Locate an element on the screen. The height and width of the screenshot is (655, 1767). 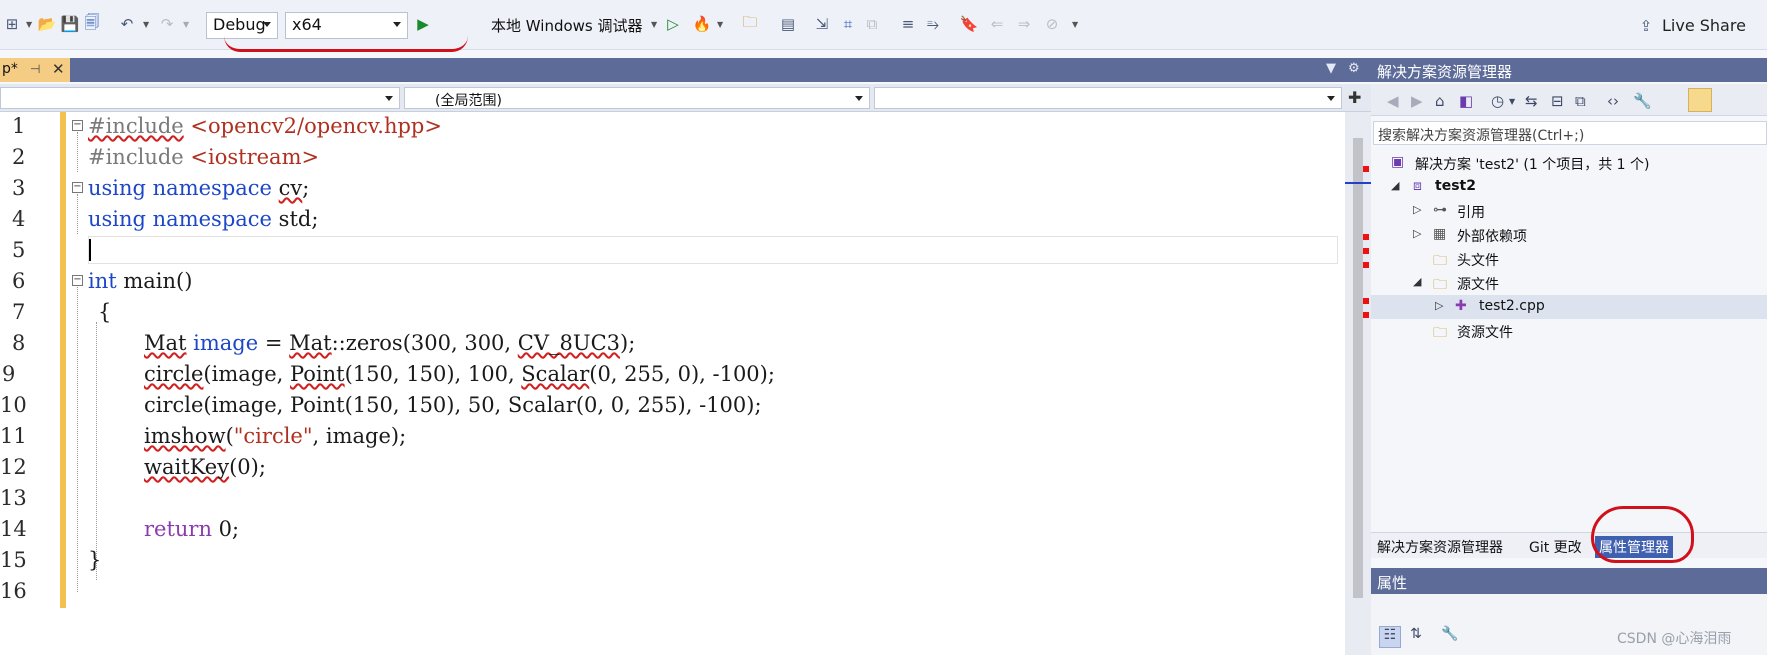
new-project-icon: ⊞ is located at coordinates (12, 24).